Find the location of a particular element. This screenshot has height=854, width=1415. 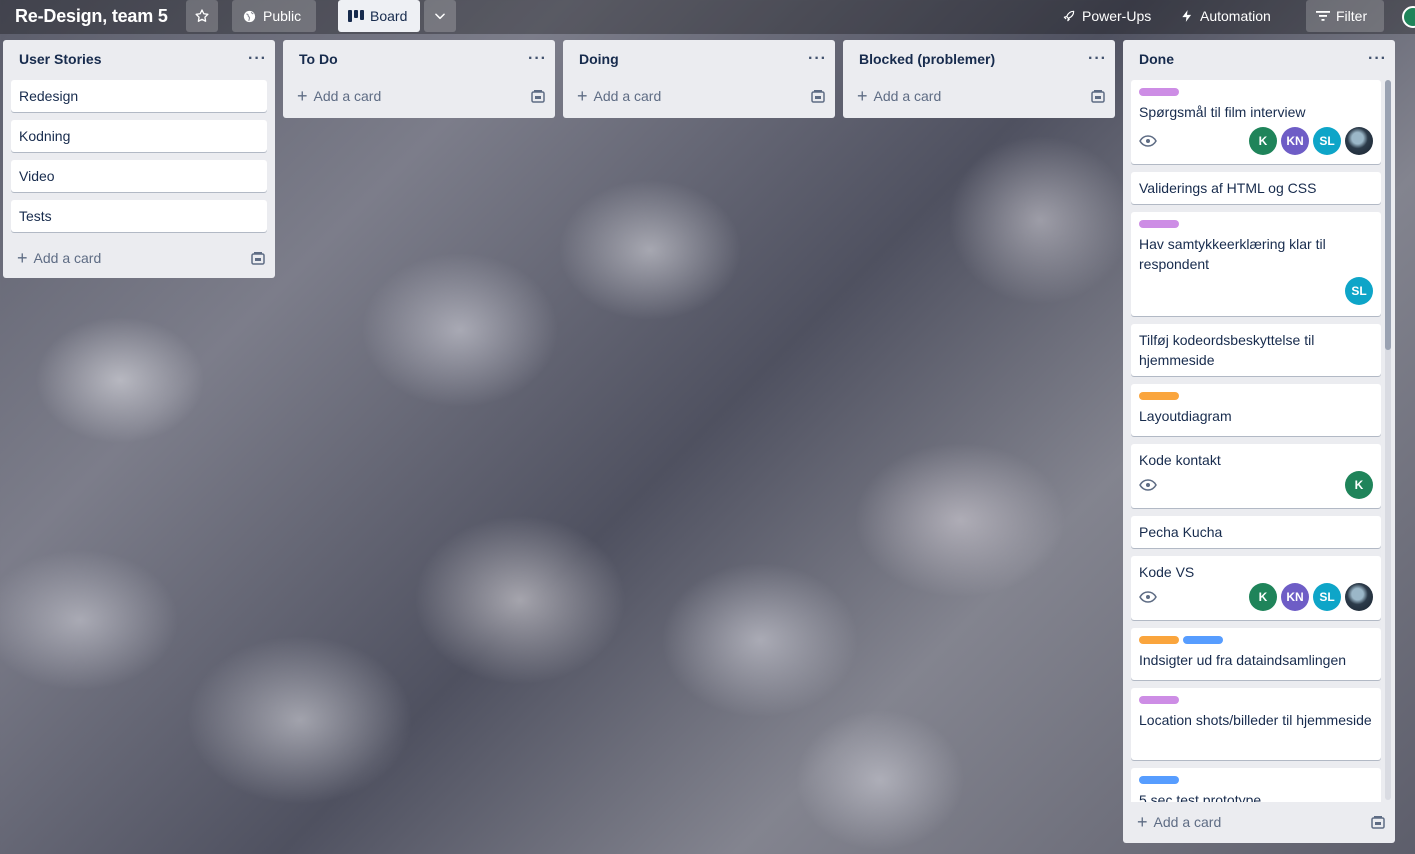

list-doing: Doing ··· + Add a card is located at coordinates (699, 79).